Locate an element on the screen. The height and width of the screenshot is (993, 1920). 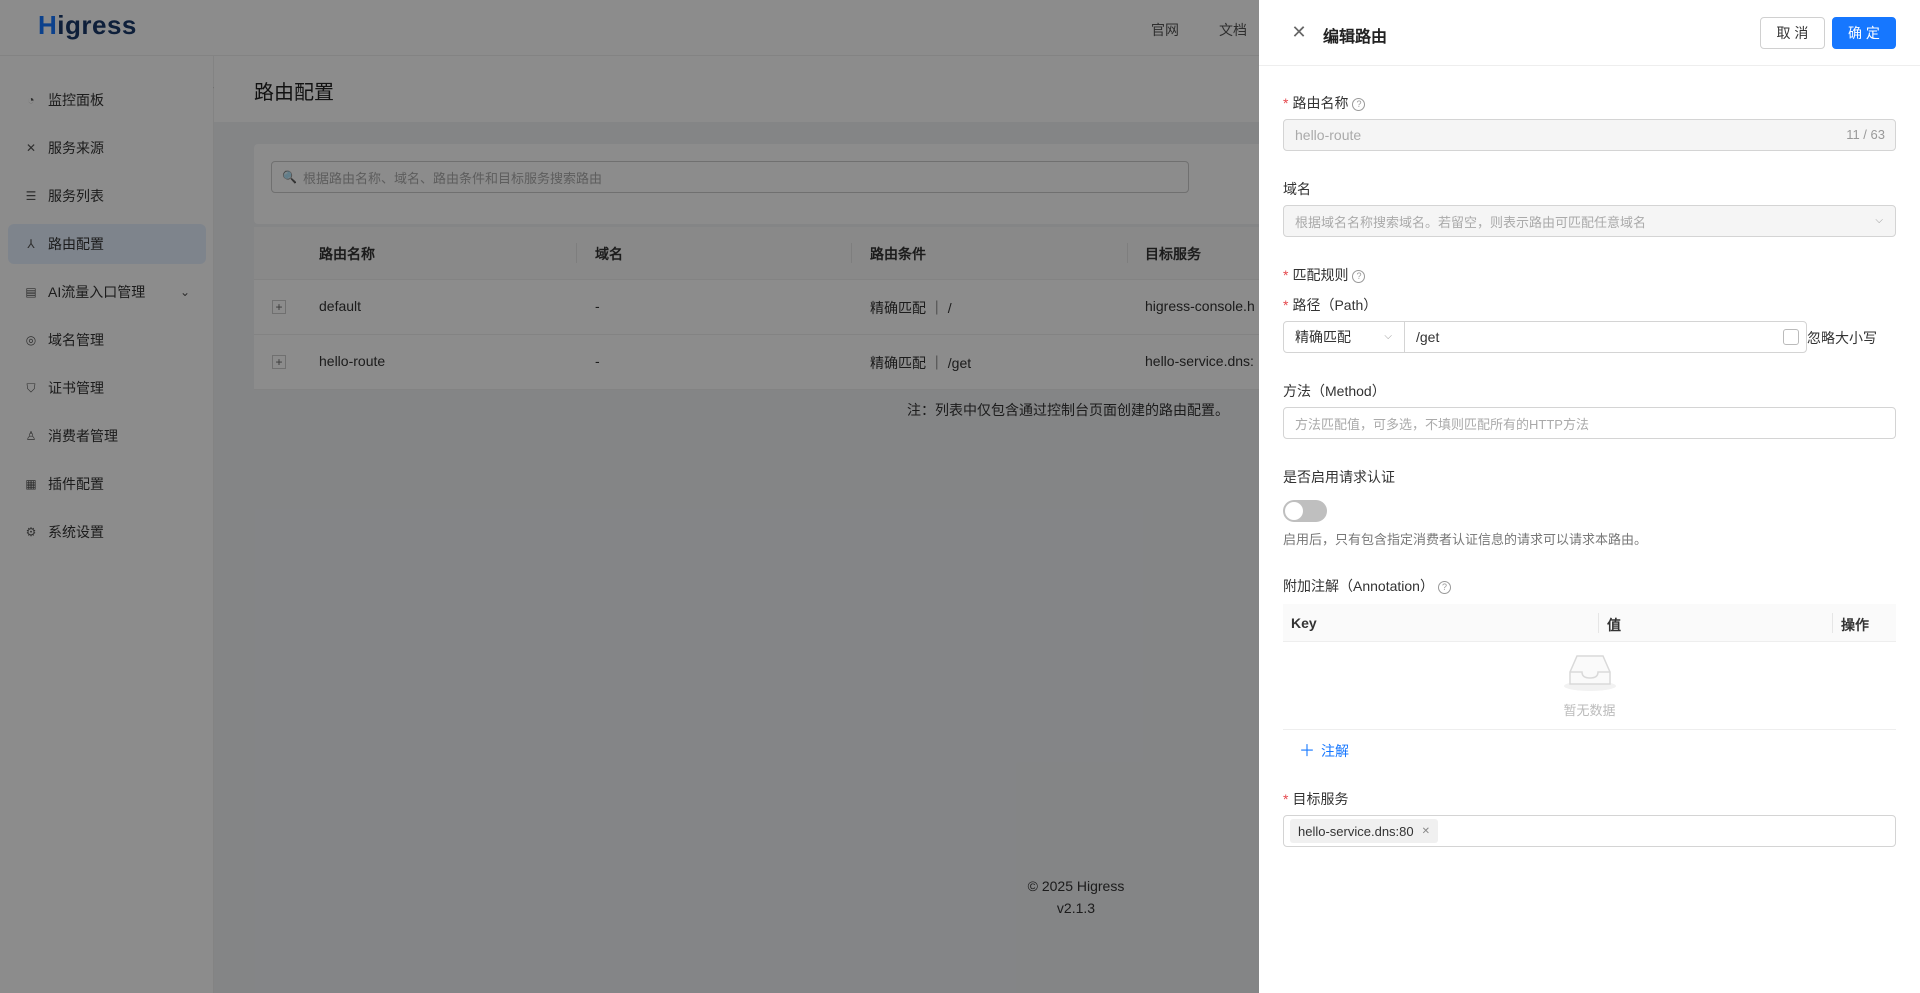
column-header-actions: 操作 is located at coordinates (1855, 625).